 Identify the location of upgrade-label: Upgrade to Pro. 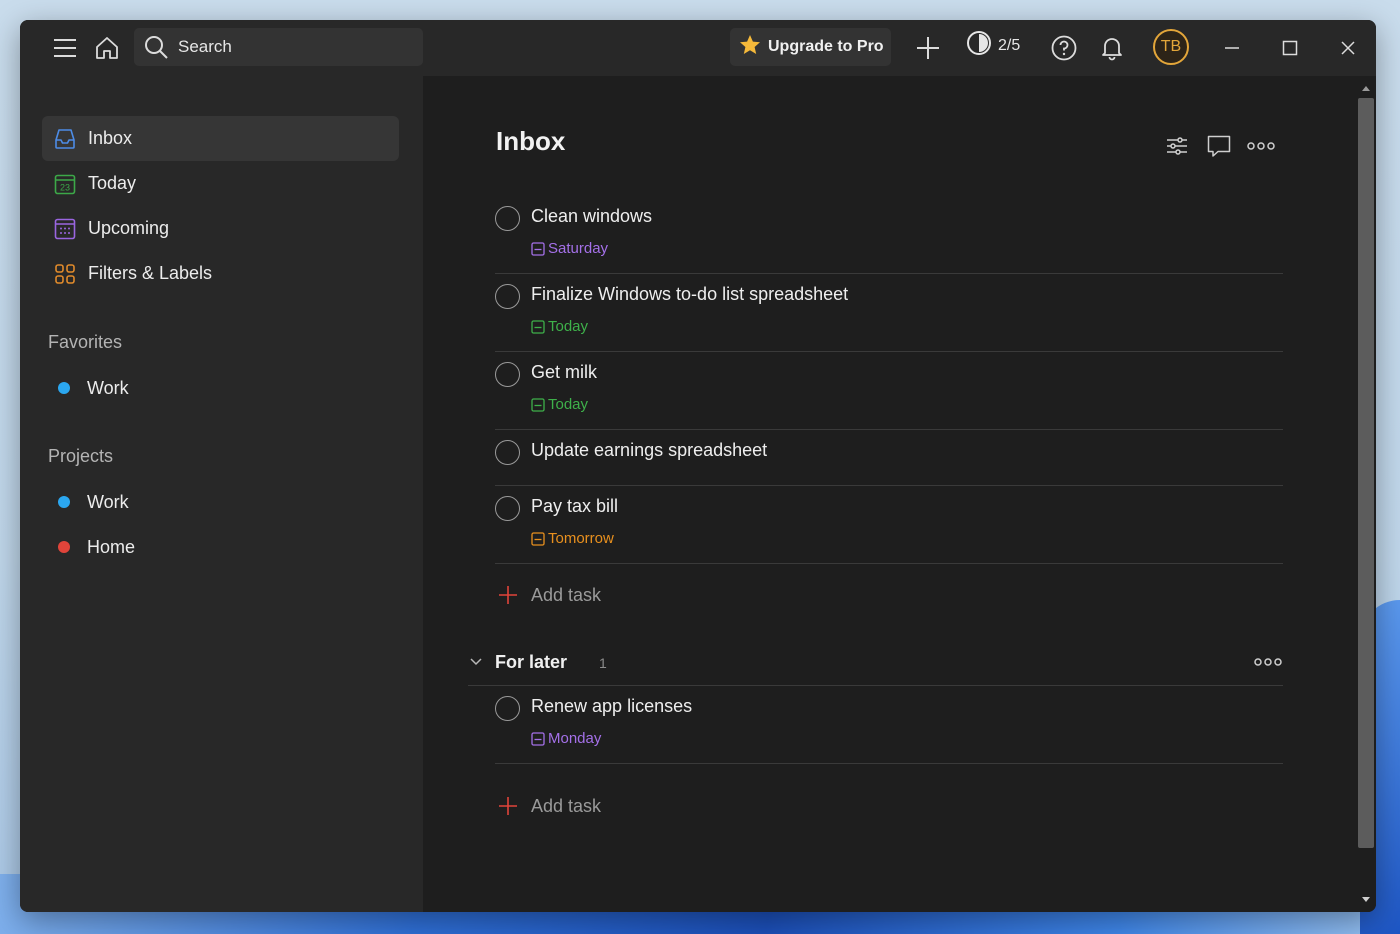
(826, 46).